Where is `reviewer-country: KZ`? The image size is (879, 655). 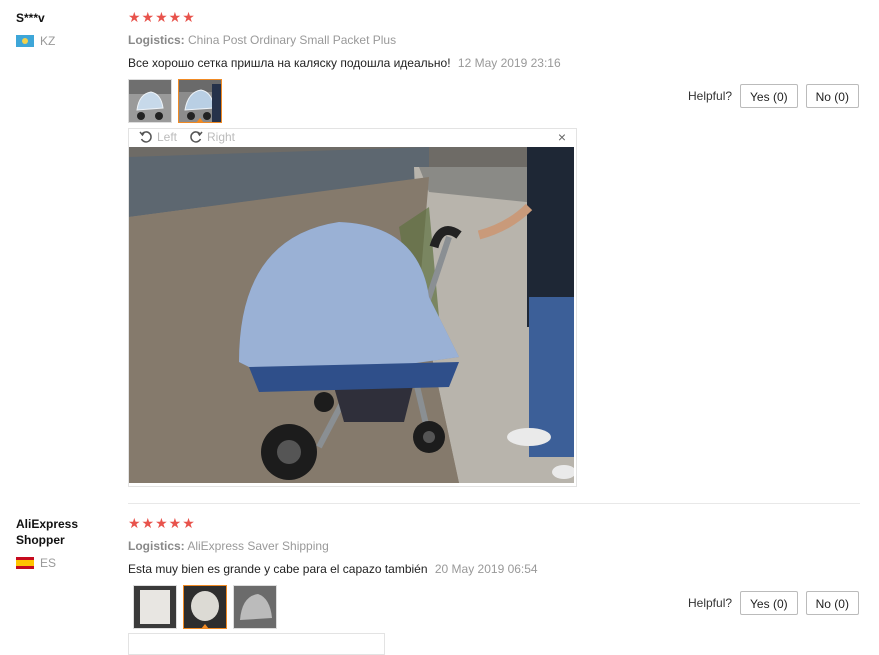 reviewer-country: KZ is located at coordinates (35, 41).